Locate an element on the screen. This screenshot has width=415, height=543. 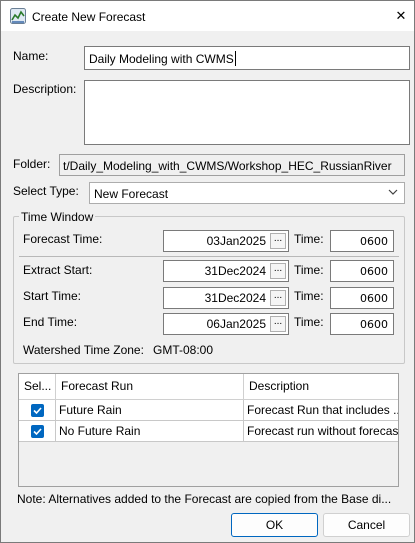
ok-button: OK is located at coordinates (274, 525).